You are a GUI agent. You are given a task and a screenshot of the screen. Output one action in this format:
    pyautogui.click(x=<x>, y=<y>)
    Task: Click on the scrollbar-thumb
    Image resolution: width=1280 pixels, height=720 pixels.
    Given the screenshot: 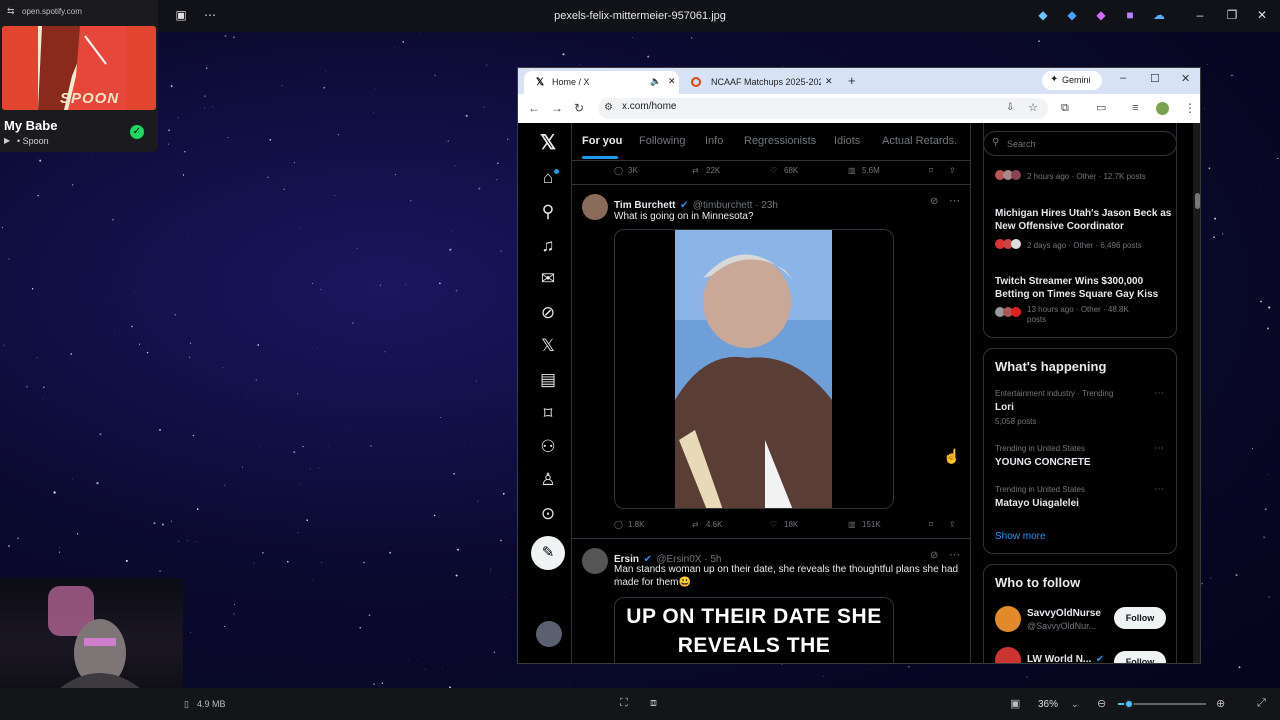 What is the action you would take?
    pyautogui.click(x=1197, y=201)
    